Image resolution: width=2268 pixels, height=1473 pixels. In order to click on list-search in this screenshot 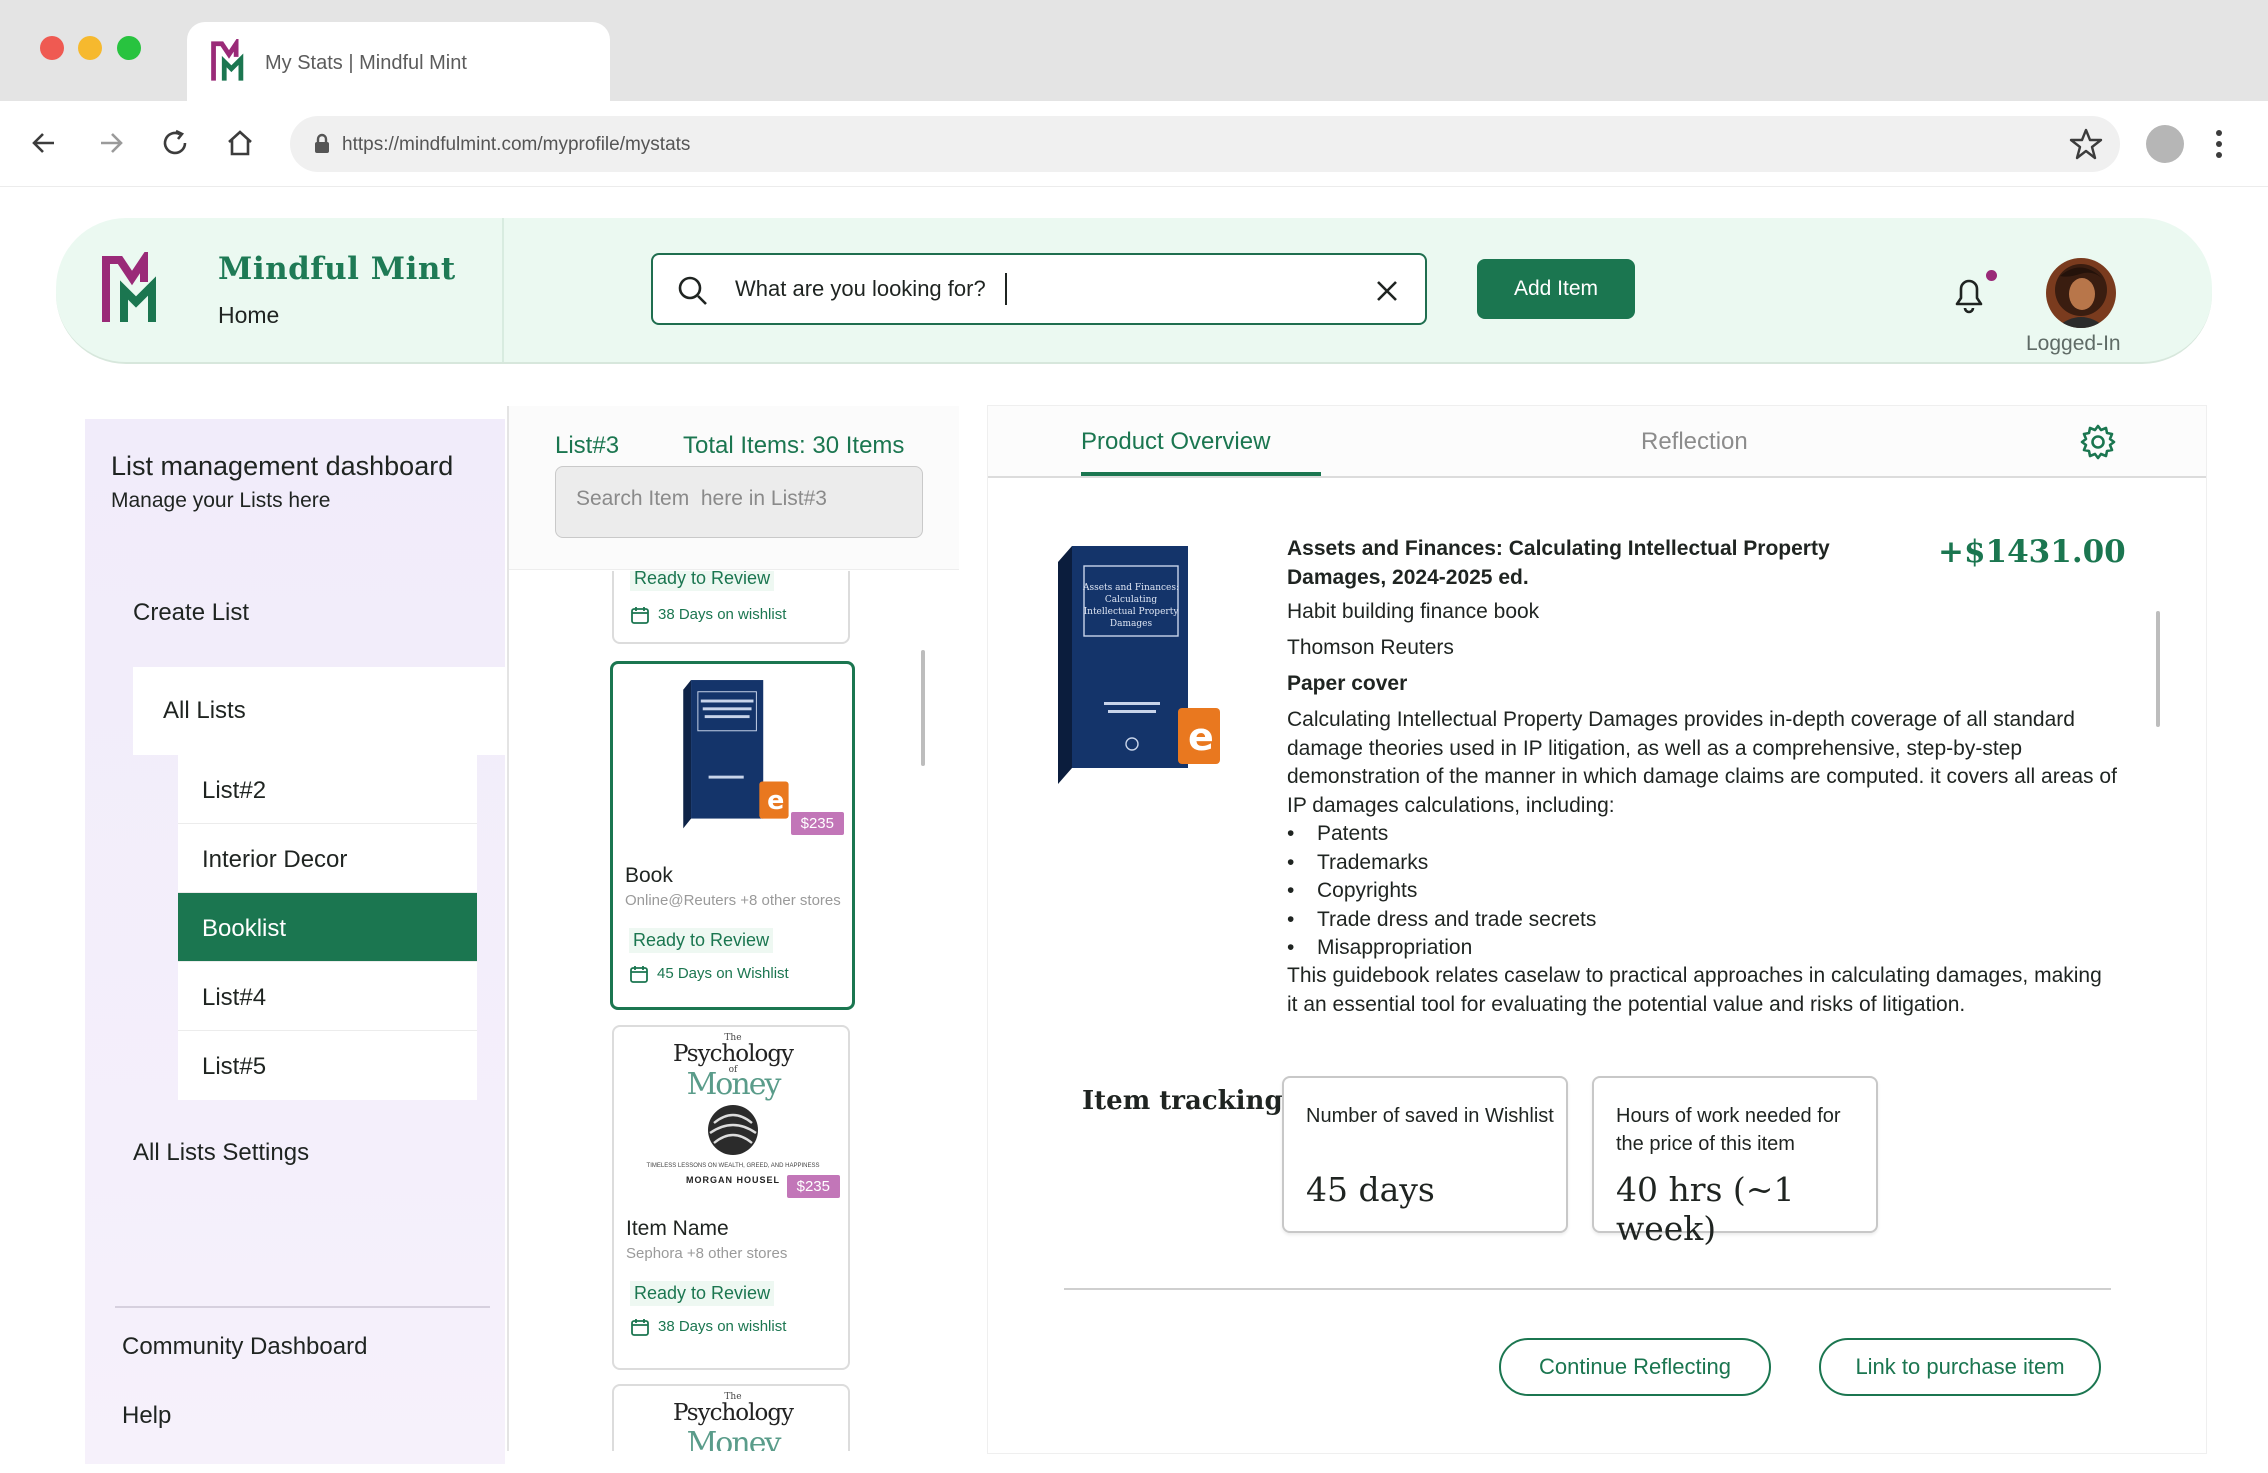, I will do `click(739, 502)`.